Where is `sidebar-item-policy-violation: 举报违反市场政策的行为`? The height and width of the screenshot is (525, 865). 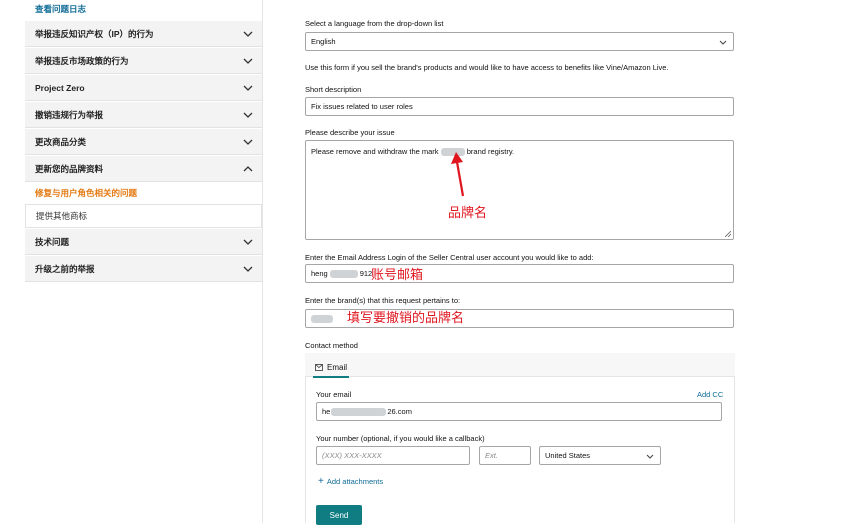 sidebar-item-policy-violation: 举报违反市场政策的行为 is located at coordinates (143, 61).